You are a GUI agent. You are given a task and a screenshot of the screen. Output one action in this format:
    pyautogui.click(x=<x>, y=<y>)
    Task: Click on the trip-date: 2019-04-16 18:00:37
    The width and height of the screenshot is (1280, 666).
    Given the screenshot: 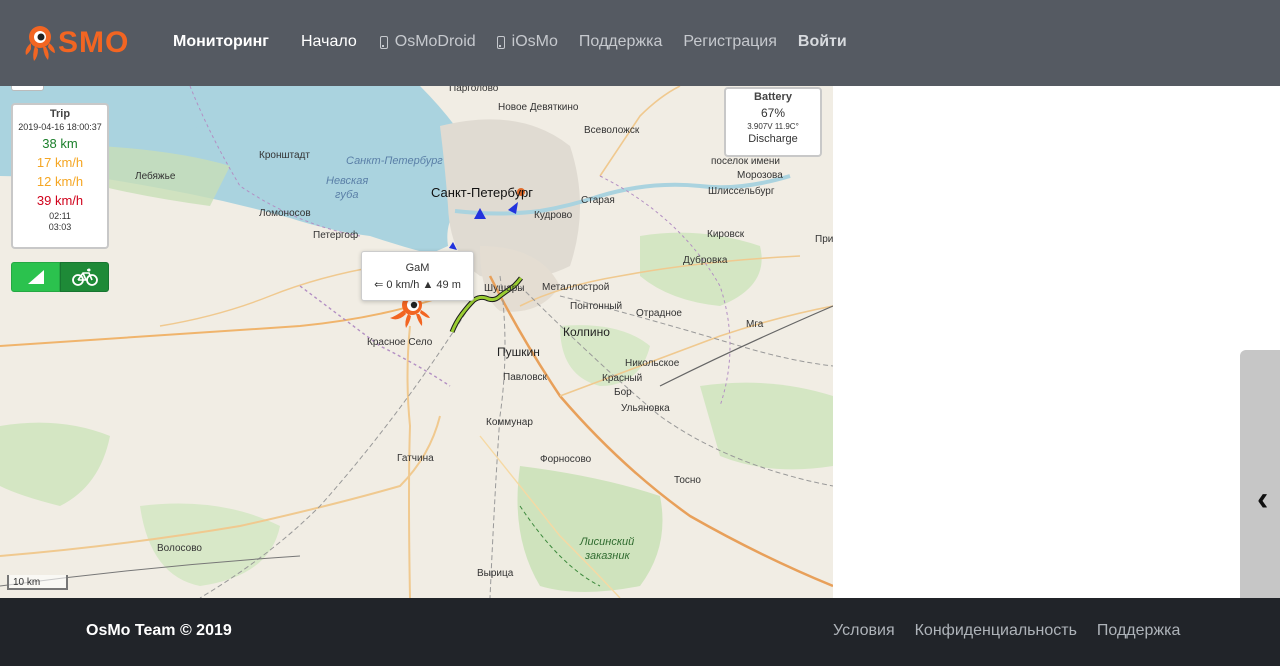 What is the action you would take?
    pyautogui.click(x=60, y=127)
    